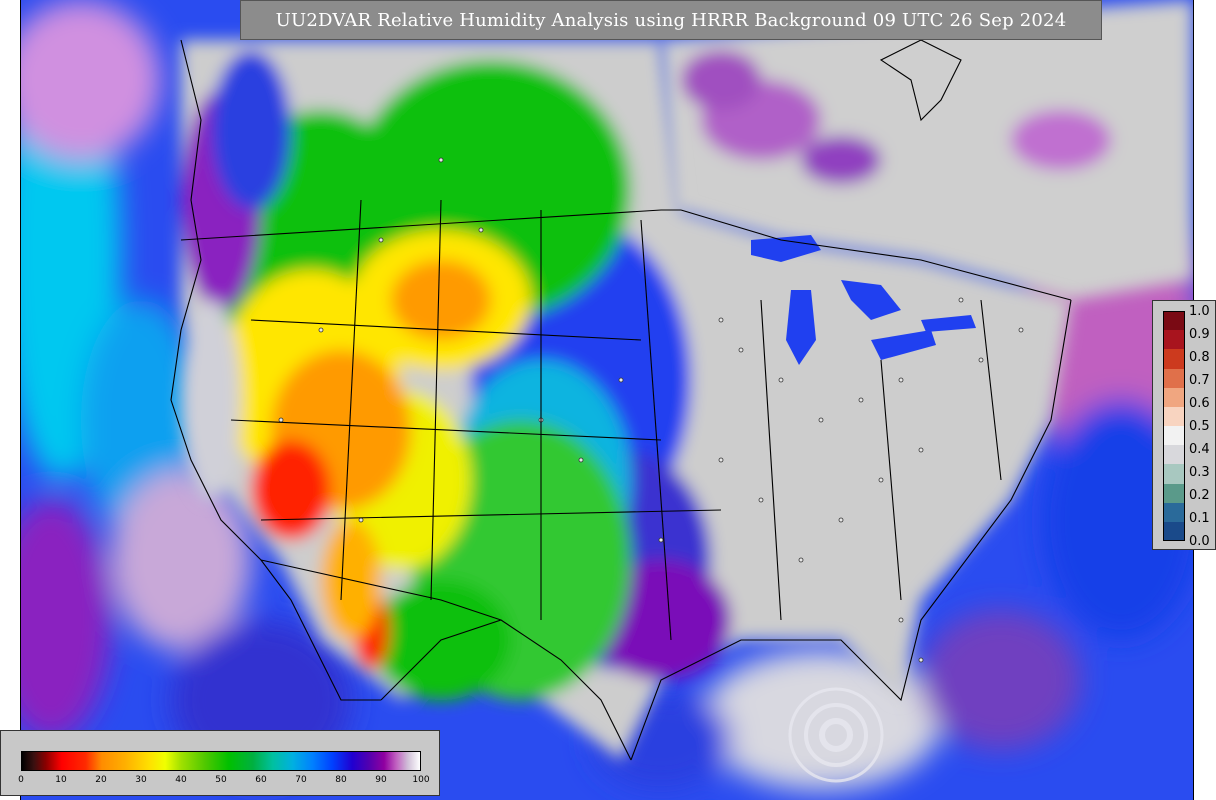 The image size is (1216, 800). What do you see at coordinates (1199, 495) in the screenshot?
I see `obs-colorbar-tick: 0.2` at bounding box center [1199, 495].